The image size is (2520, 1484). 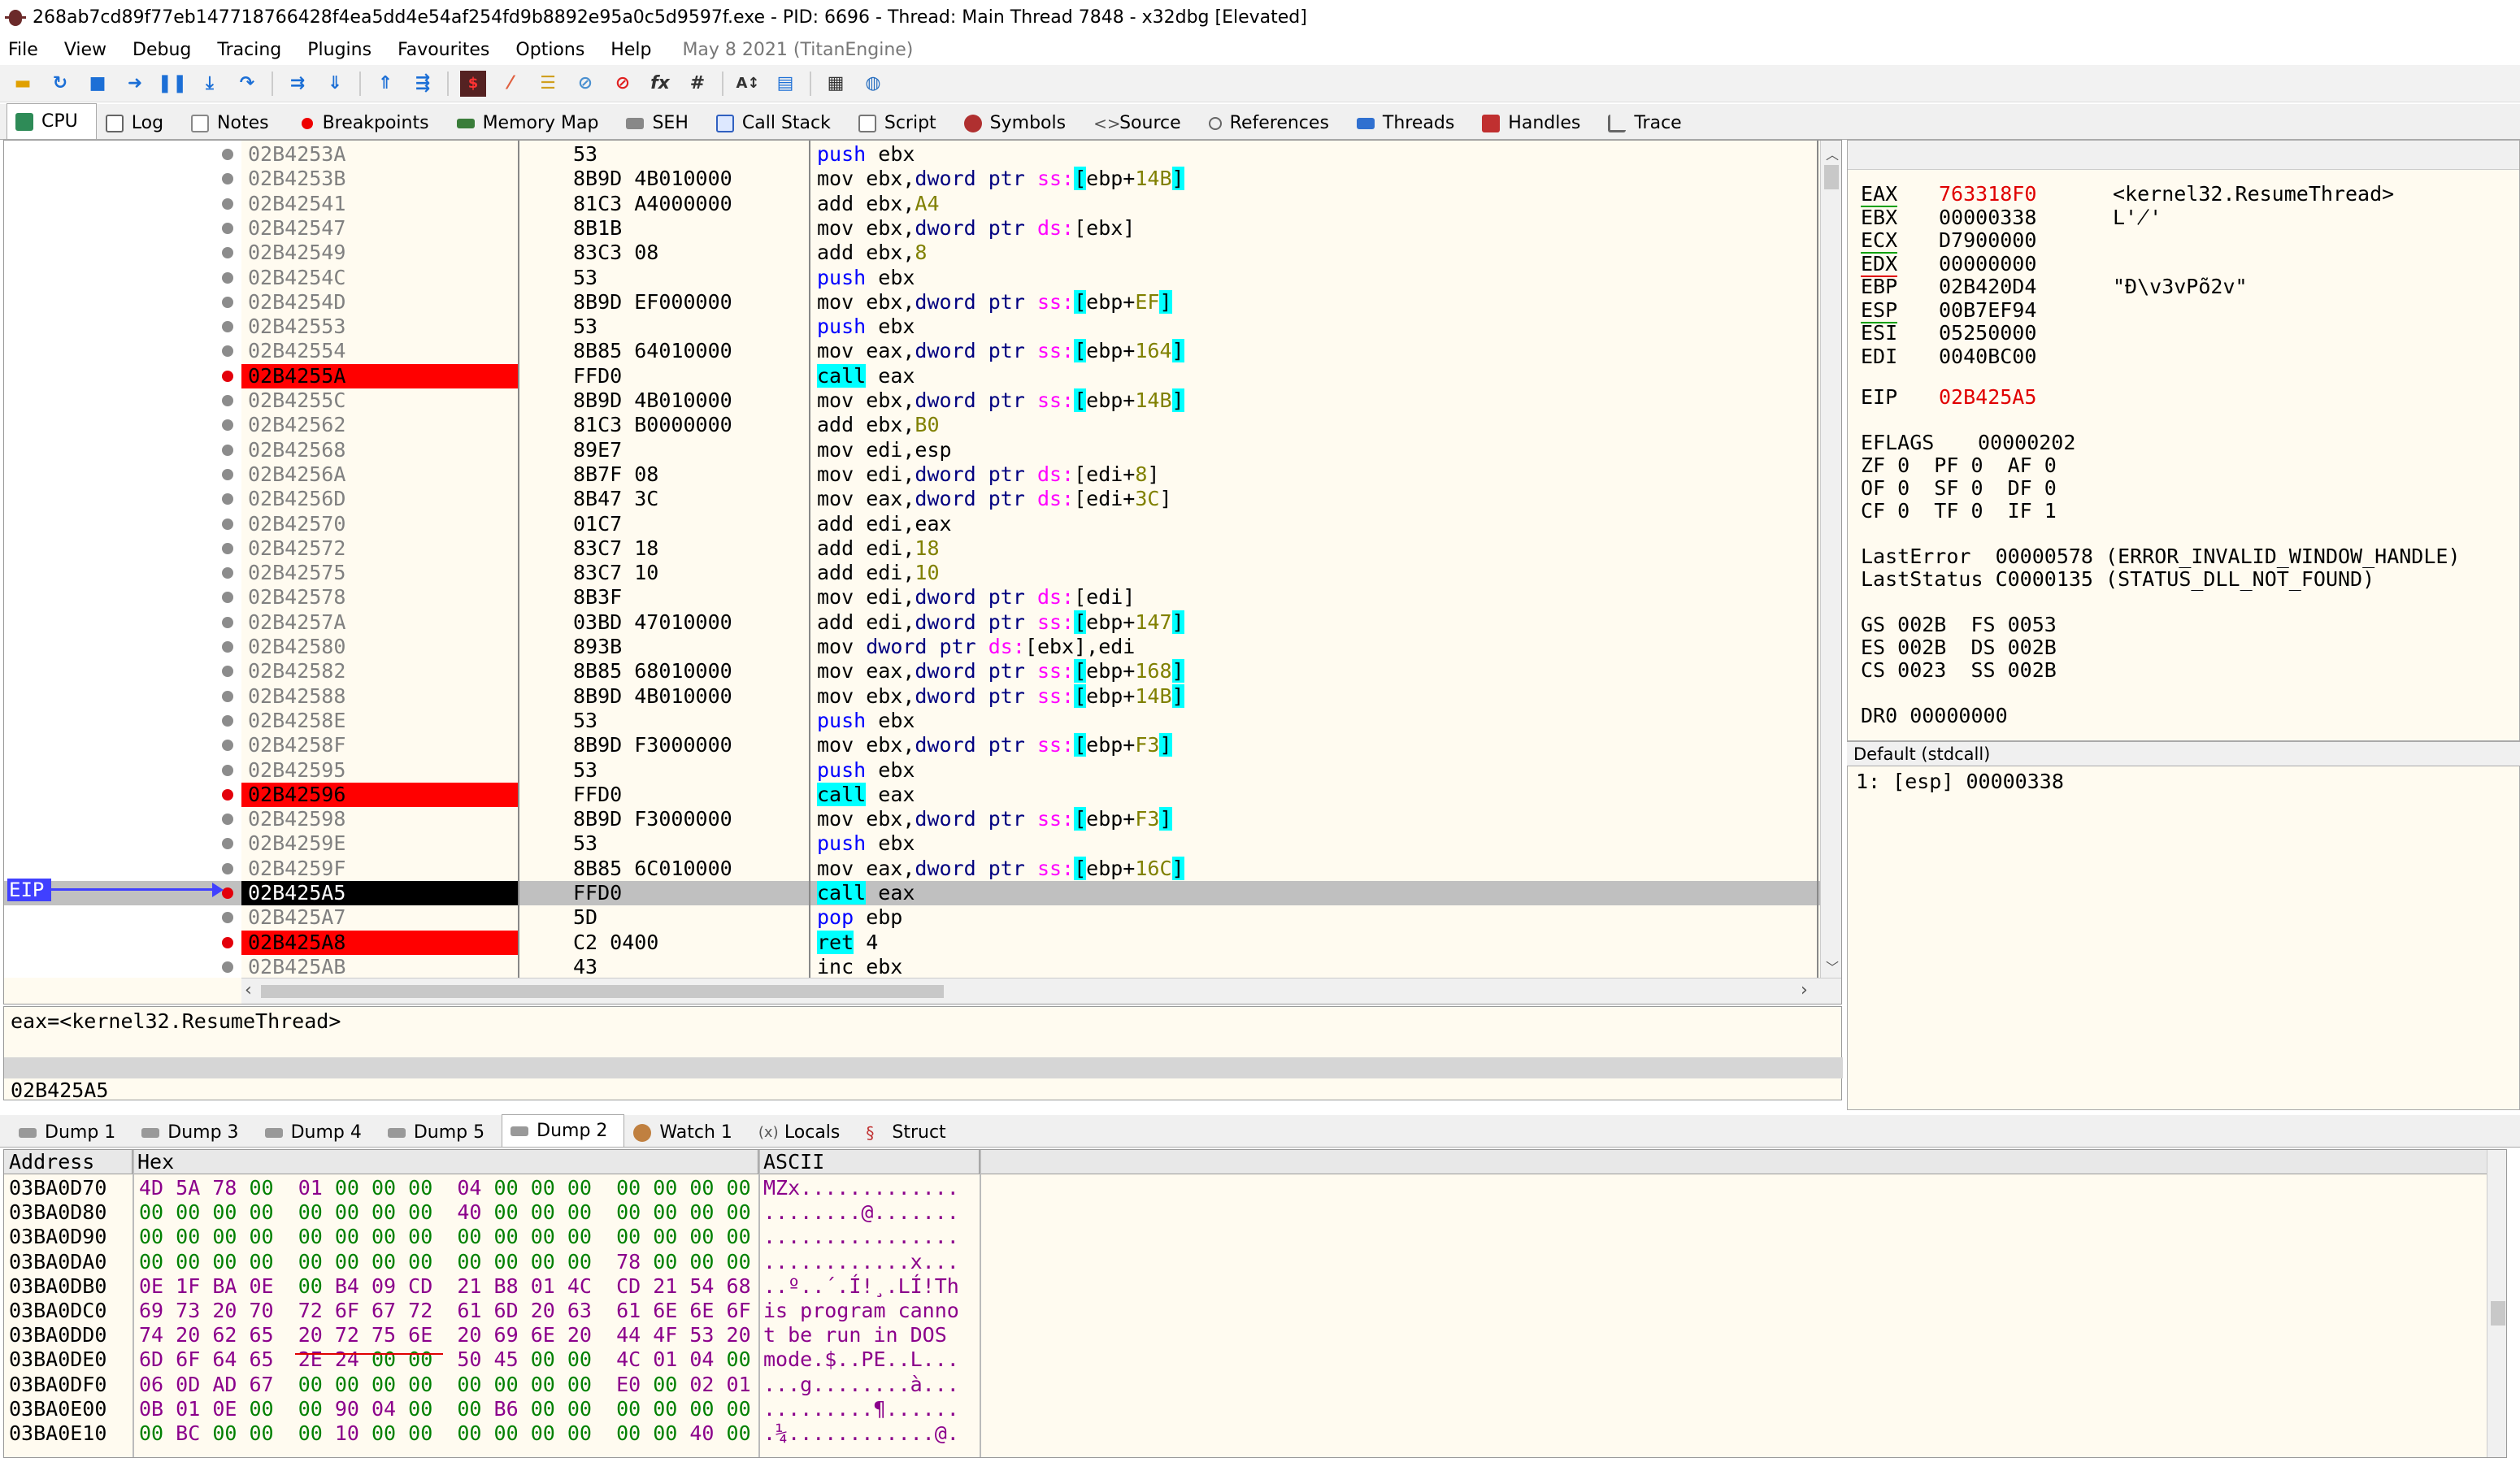 I want to click on scroll-down-arrow-icon: ﹀, so click(x=1832, y=966).